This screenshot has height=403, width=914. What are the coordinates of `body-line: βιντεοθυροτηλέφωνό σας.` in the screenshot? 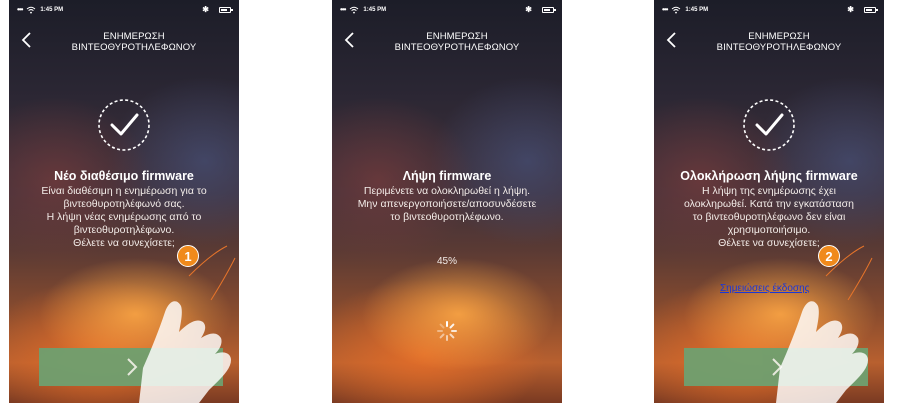 It's located at (124, 204).